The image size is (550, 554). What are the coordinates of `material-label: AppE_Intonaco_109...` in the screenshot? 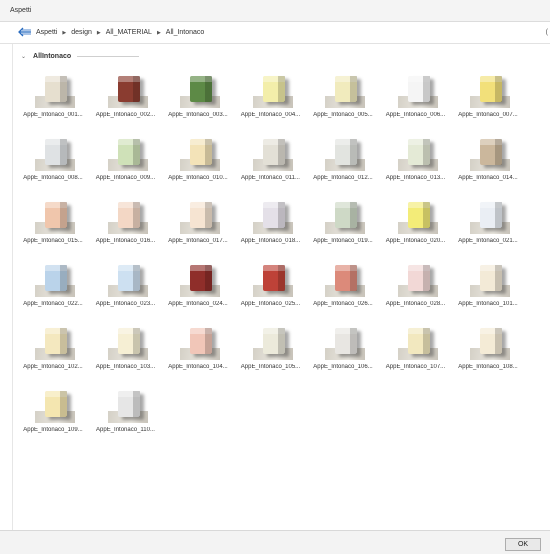 It's located at (53, 430).